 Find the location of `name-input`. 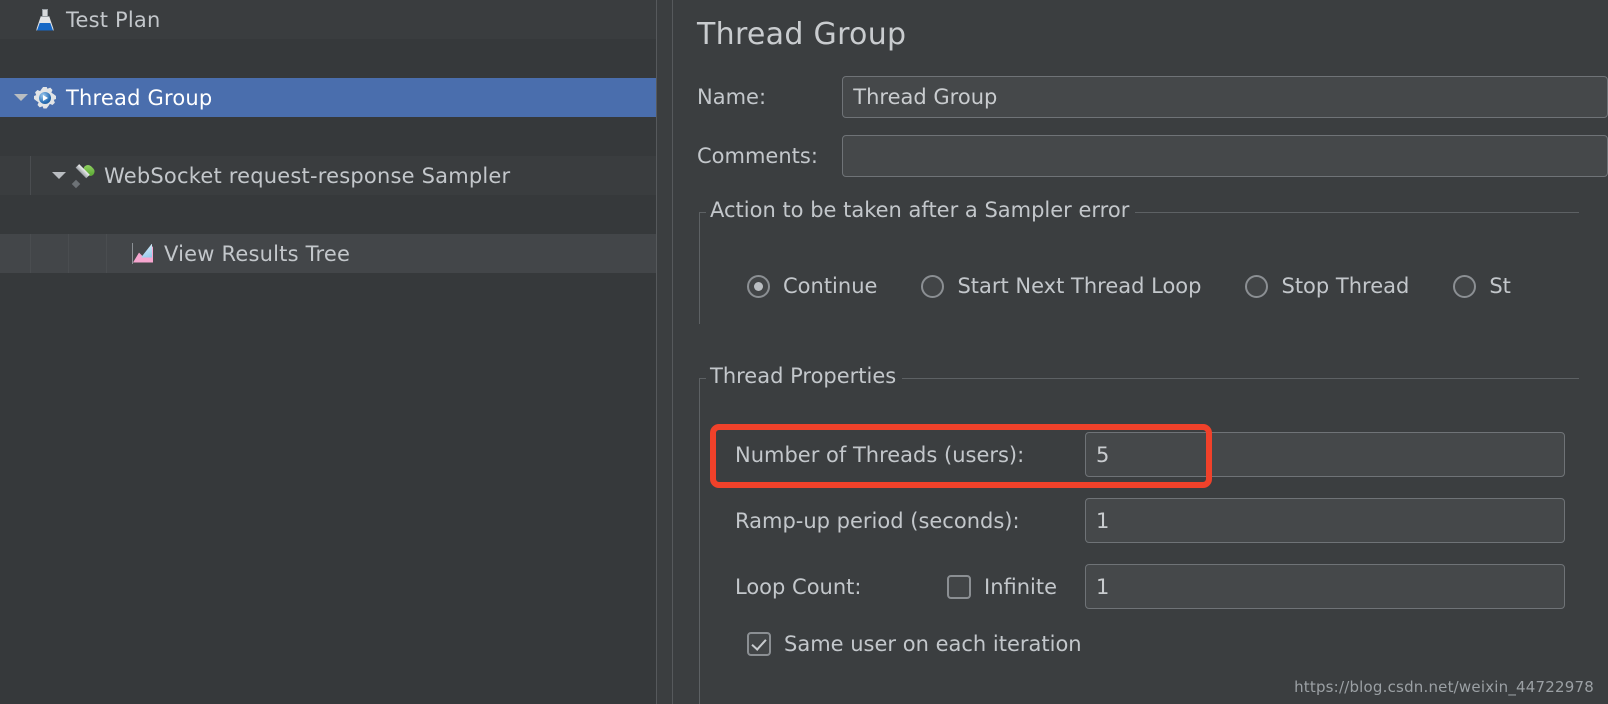

name-input is located at coordinates (1225, 97).